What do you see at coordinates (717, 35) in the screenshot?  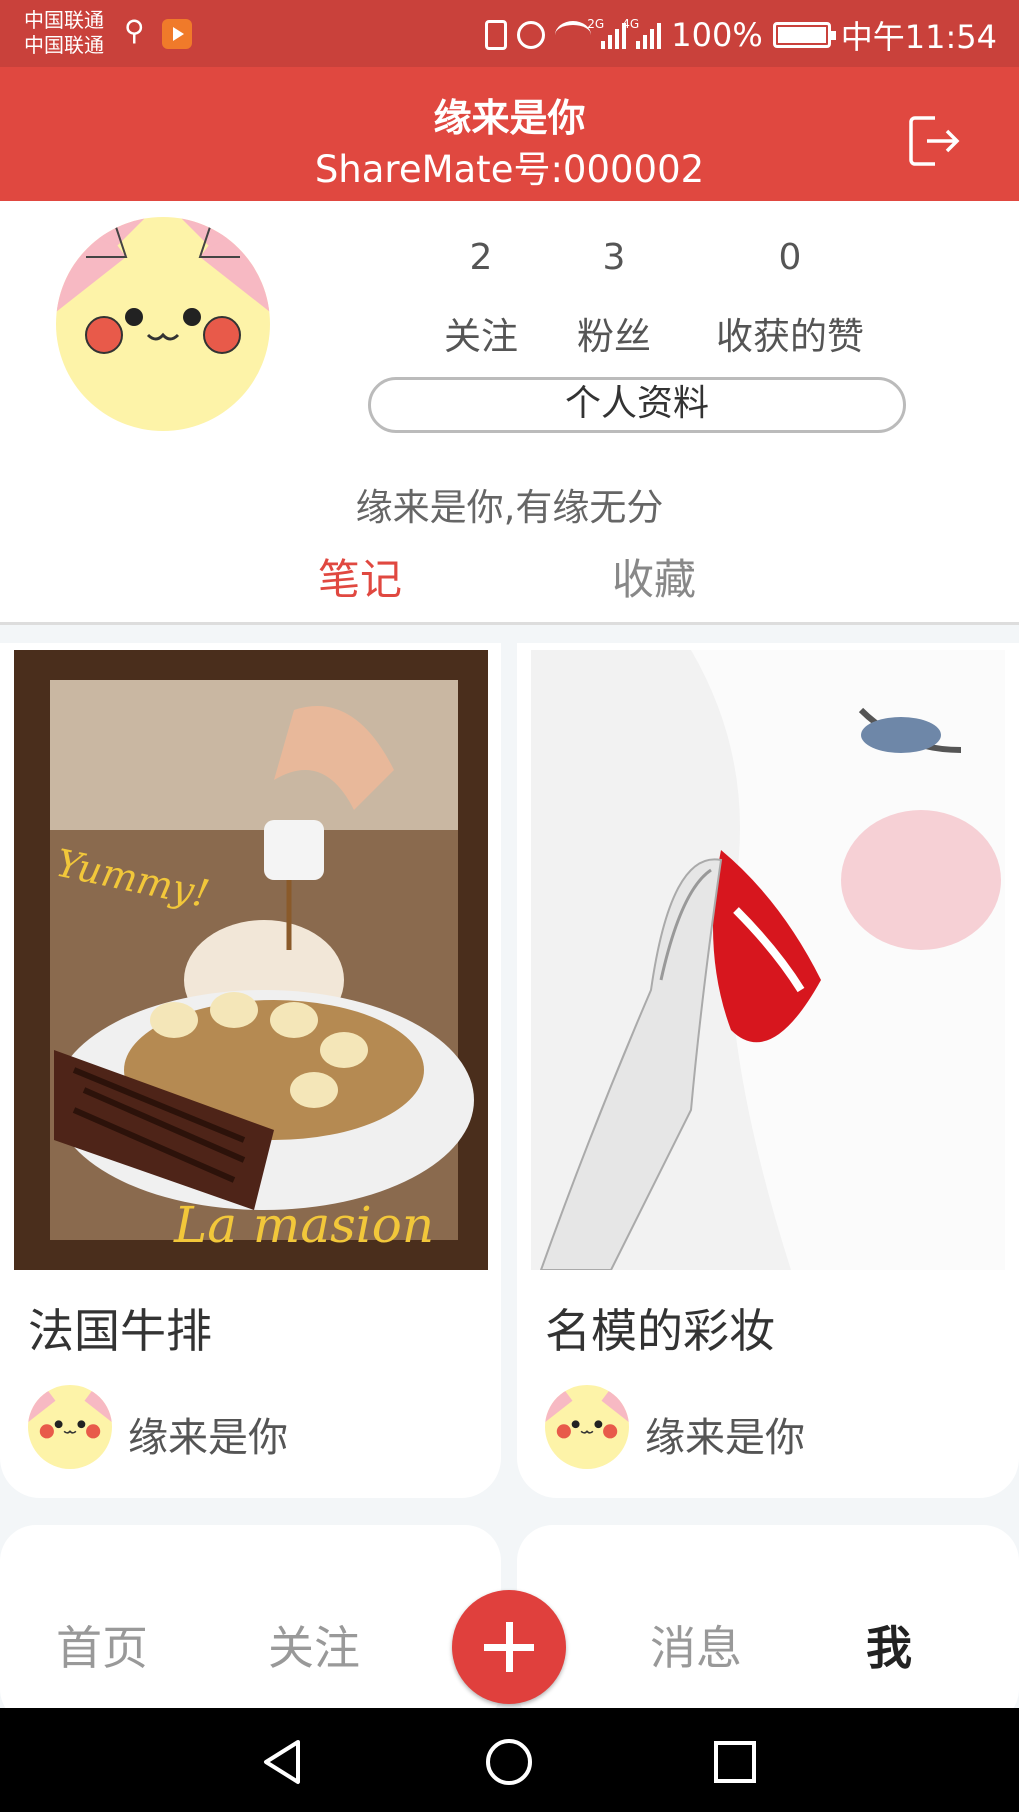 I see `battery-percent: 100%` at bounding box center [717, 35].